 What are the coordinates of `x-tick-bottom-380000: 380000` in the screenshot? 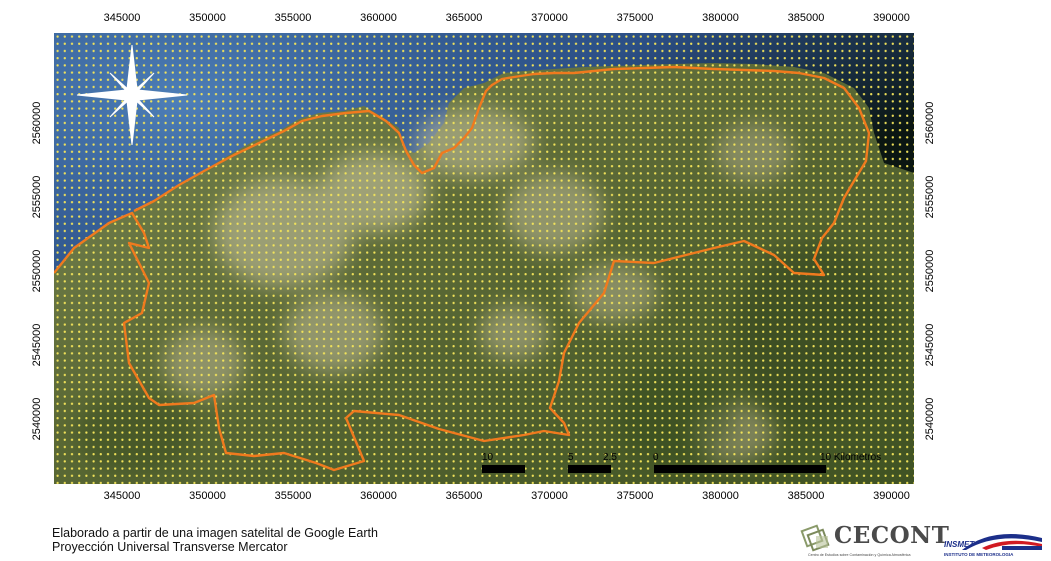 It's located at (720, 496).